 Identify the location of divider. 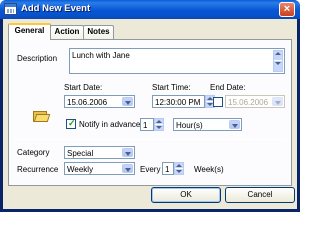
(150, 139).